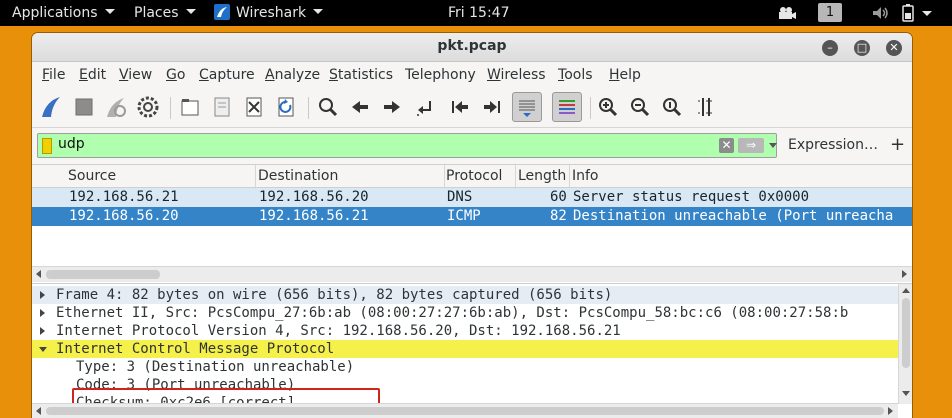 The height and width of the screenshot is (418, 952). Describe the element at coordinates (84, 107) in the screenshot. I see `stop-square-icon` at that location.